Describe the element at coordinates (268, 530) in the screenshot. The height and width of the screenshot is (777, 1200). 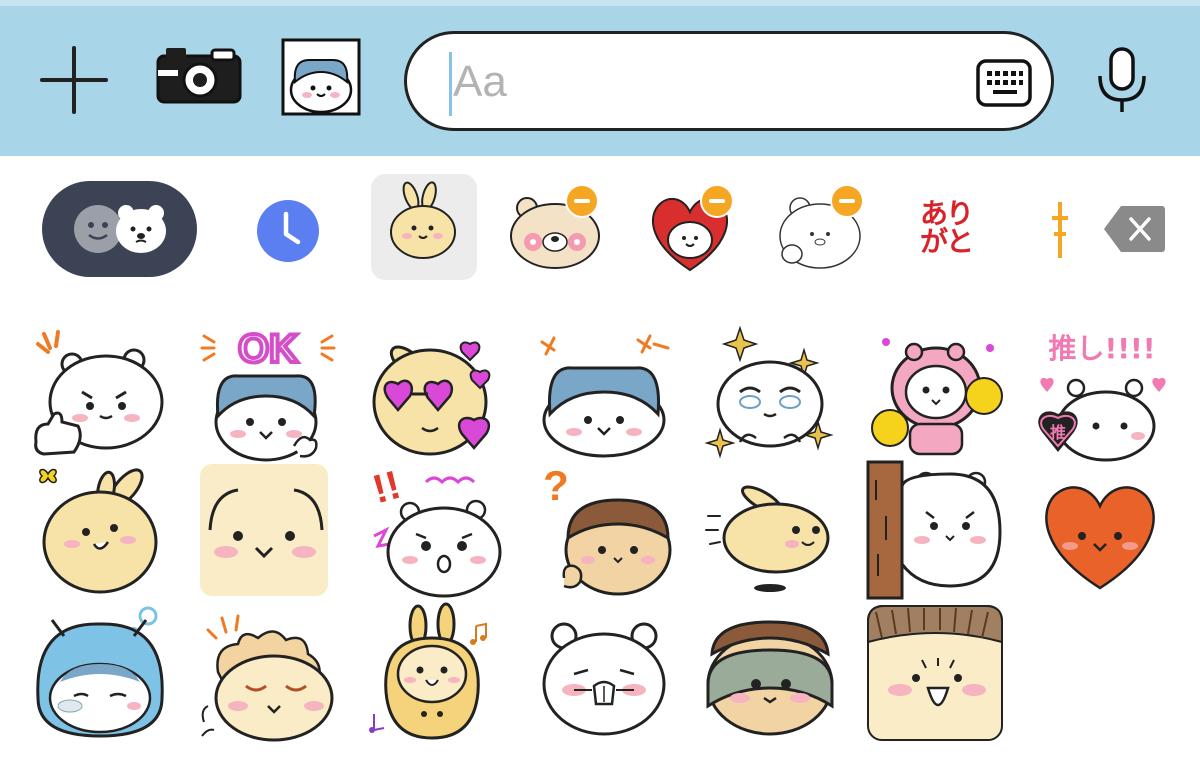
I see `sticker-usagi-closeup` at that location.